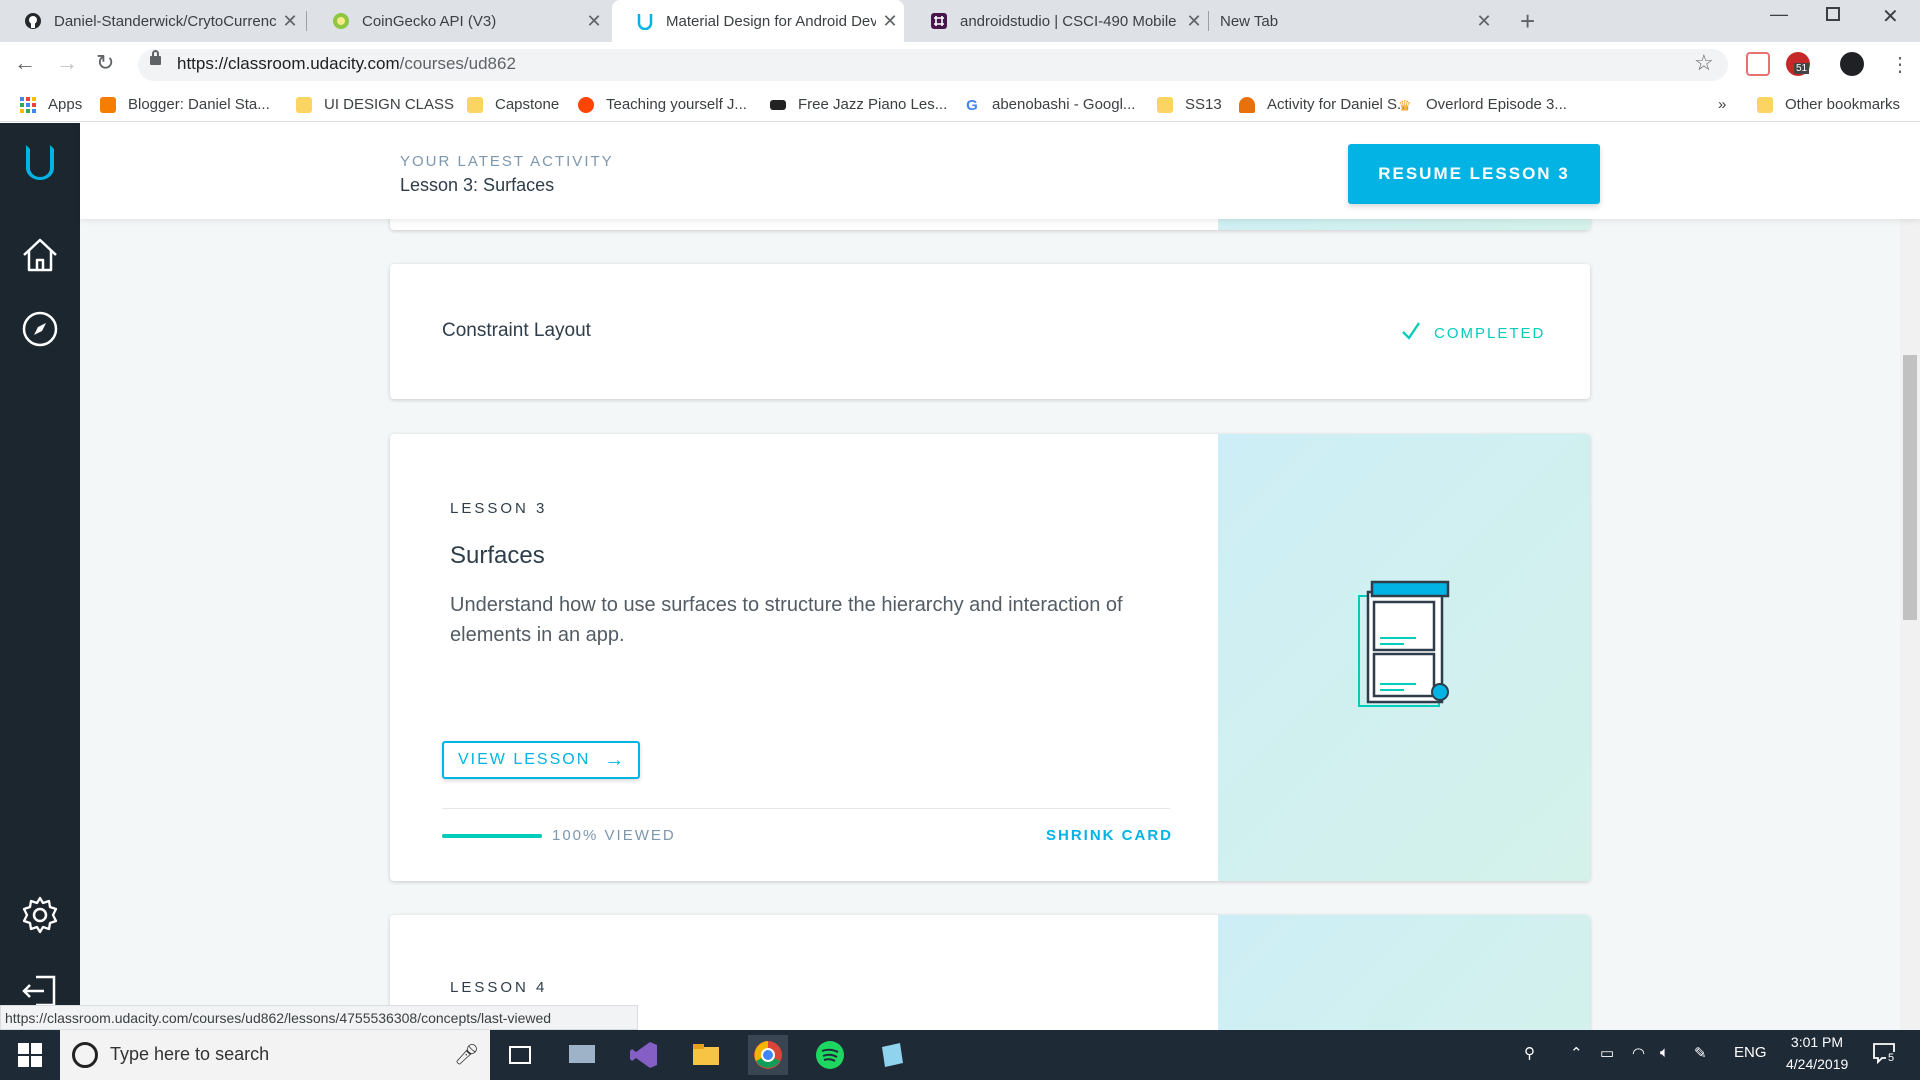 This screenshot has width=1920, height=1080. Describe the element at coordinates (1817, 1042) in the screenshot. I see `clock-time: 3:01 PM` at that location.